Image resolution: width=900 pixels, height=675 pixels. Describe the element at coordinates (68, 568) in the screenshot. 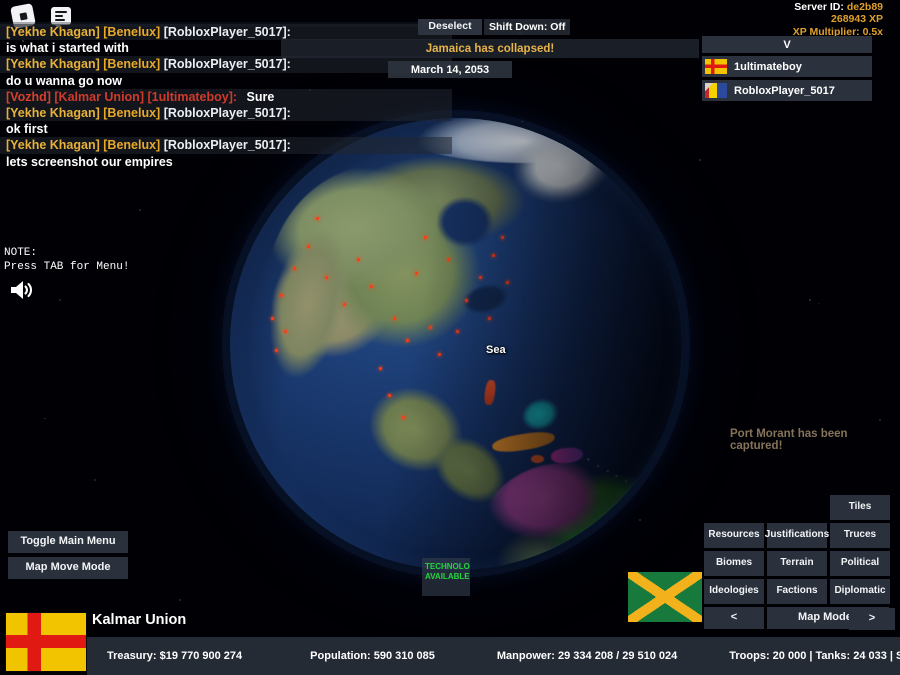

I see `map-move-mode-button: Map Move Mode` at that location.